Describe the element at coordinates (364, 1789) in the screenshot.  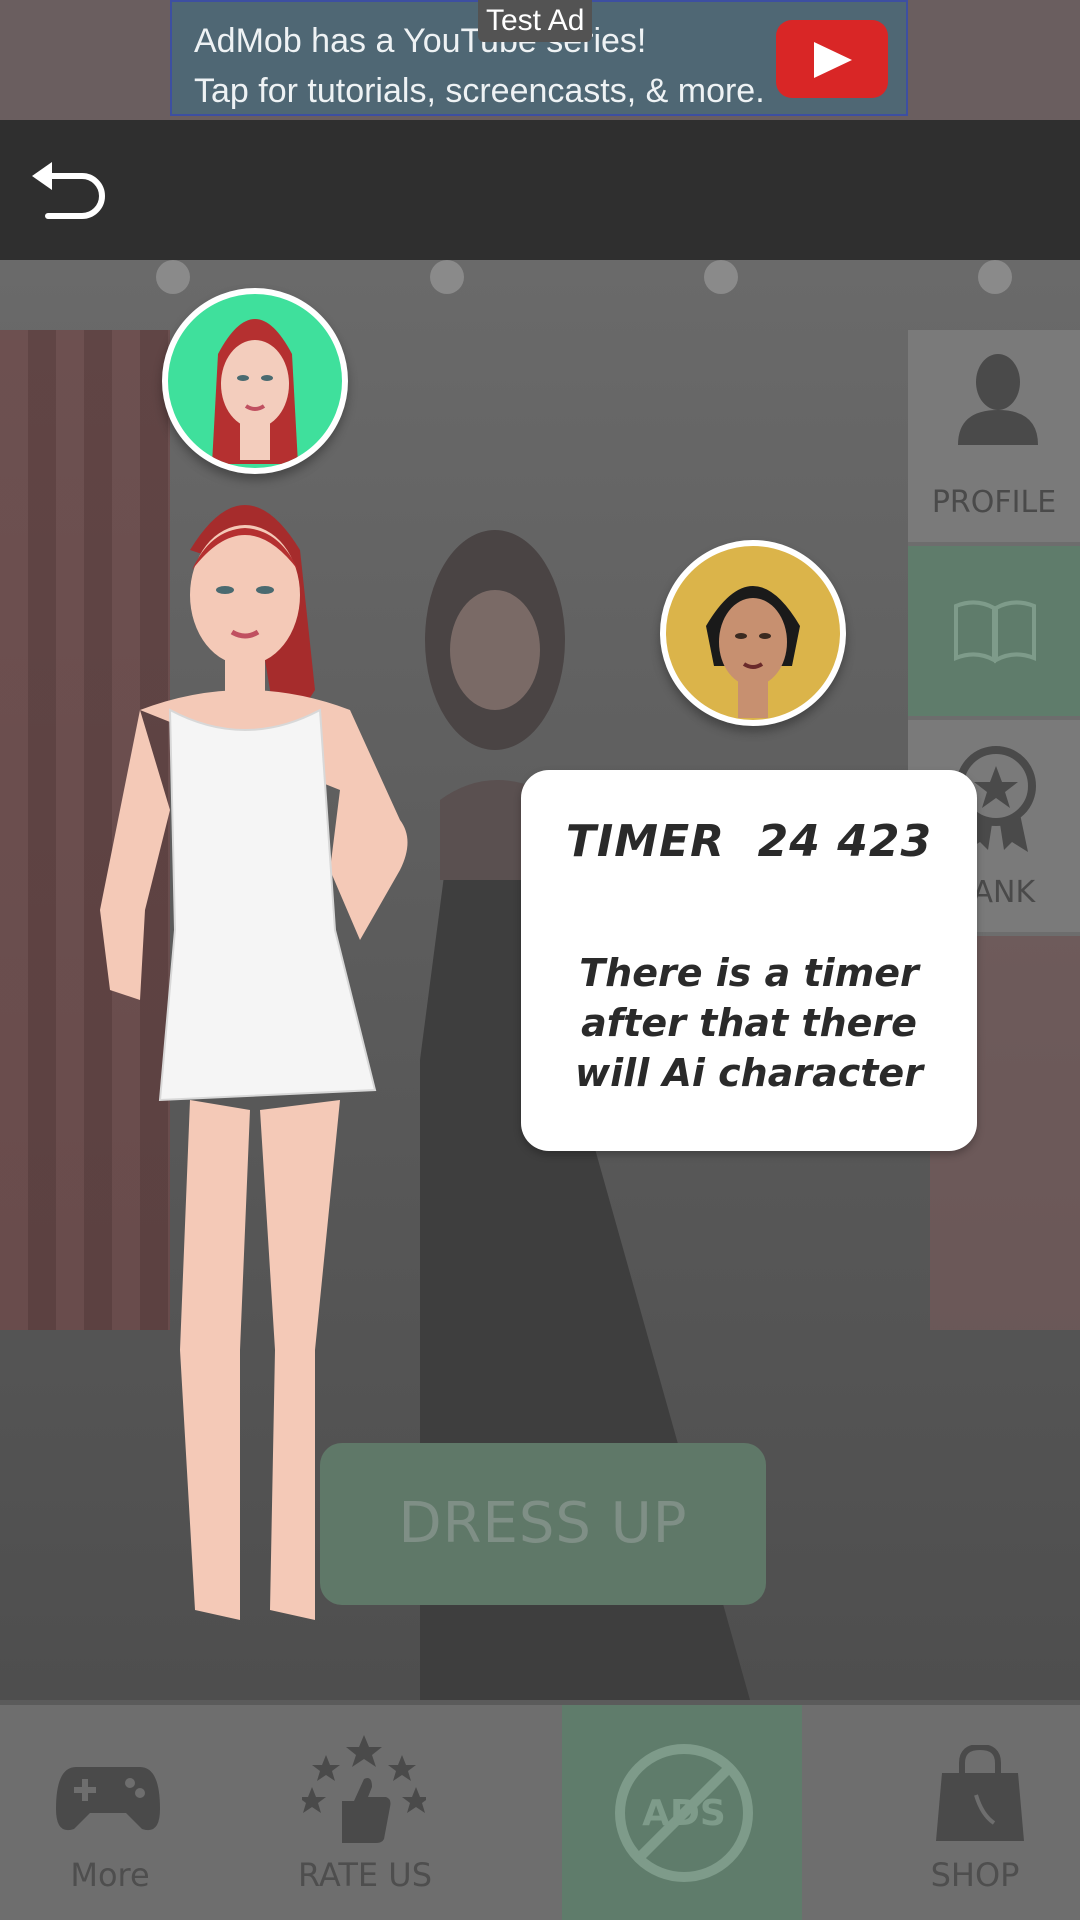
I see `rate-stars-thumb-icon` at that location.